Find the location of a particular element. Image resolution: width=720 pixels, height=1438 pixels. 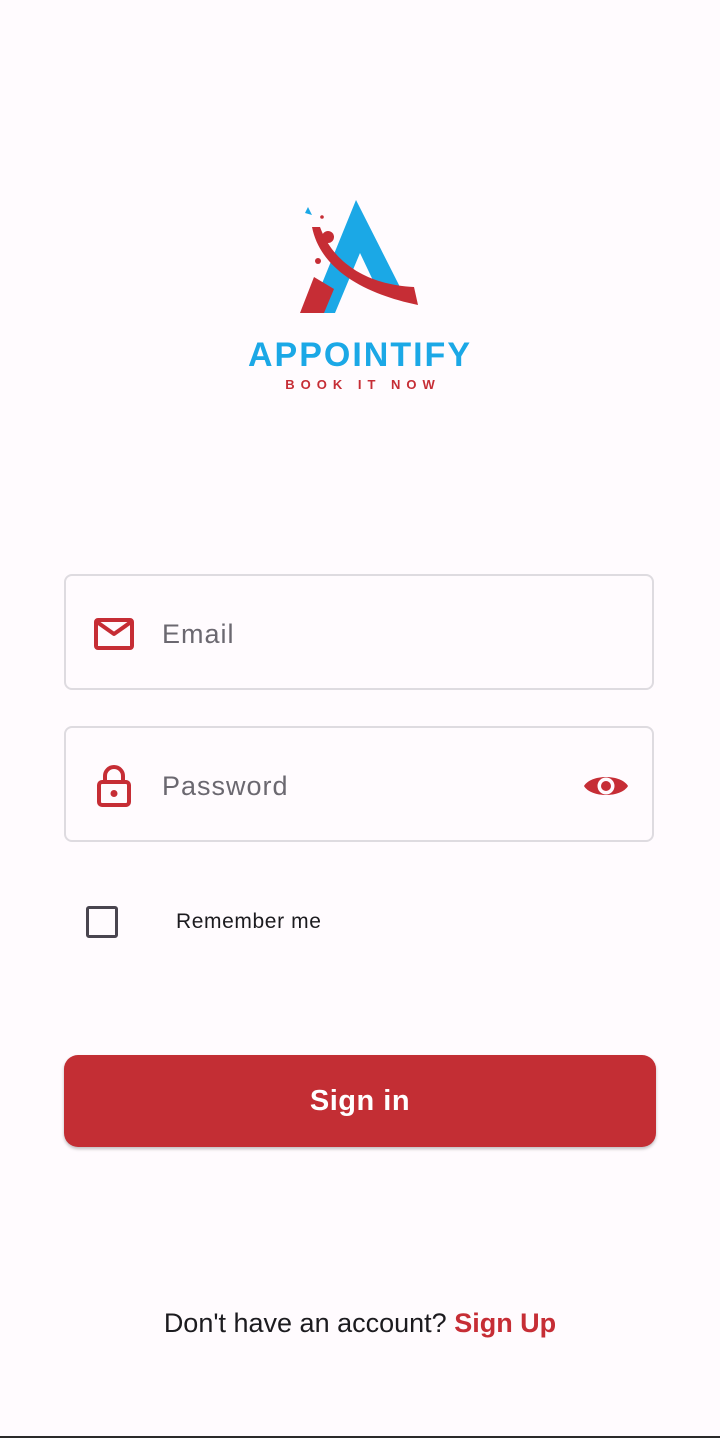

signup-prompt: Don't have an account? Sign Up is located at coordinates (360, 1323).